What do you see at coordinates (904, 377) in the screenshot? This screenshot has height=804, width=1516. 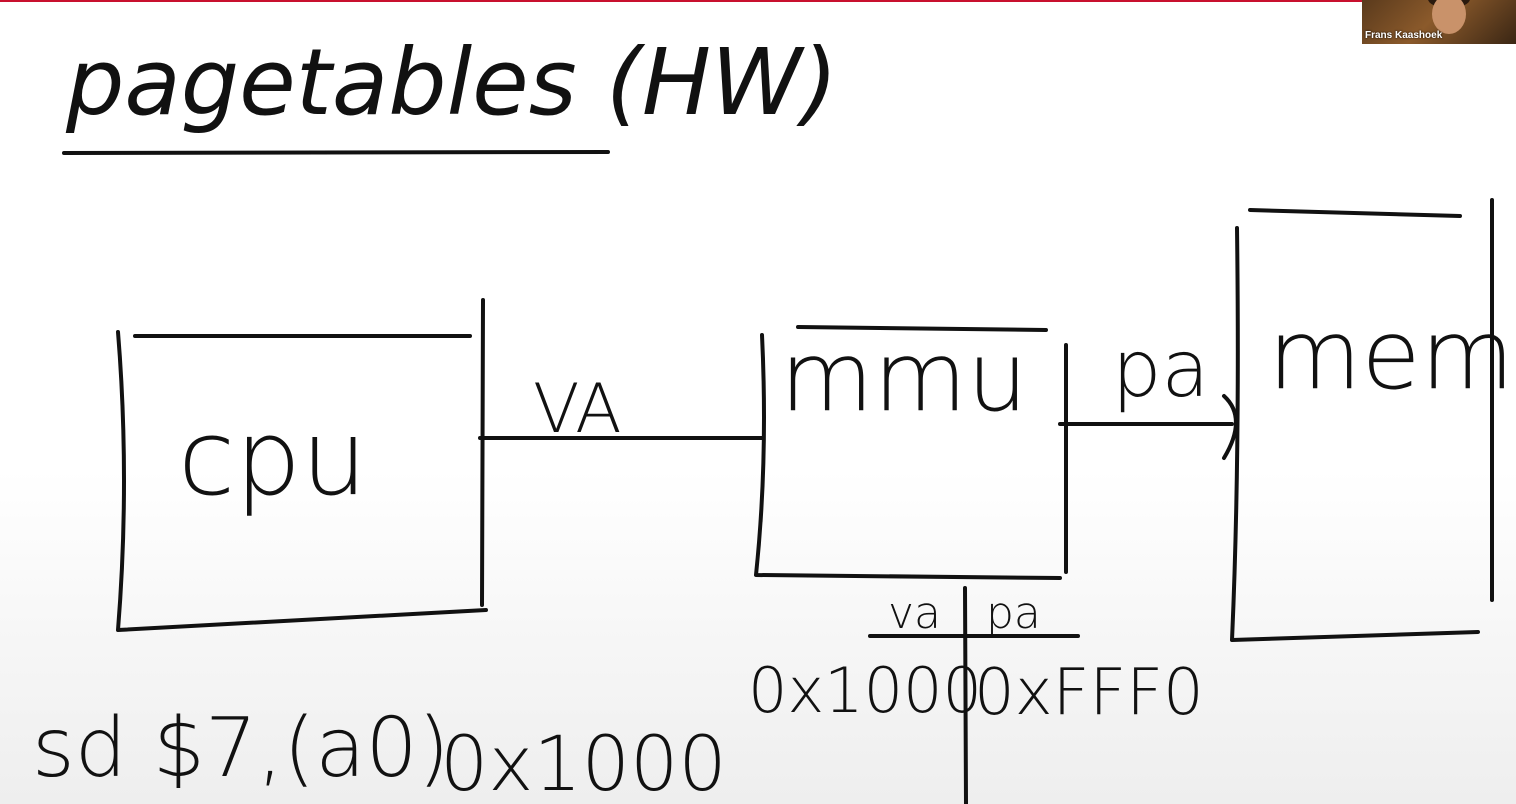 I see `mmu-label: mmu` at bounding box center [904, 377].